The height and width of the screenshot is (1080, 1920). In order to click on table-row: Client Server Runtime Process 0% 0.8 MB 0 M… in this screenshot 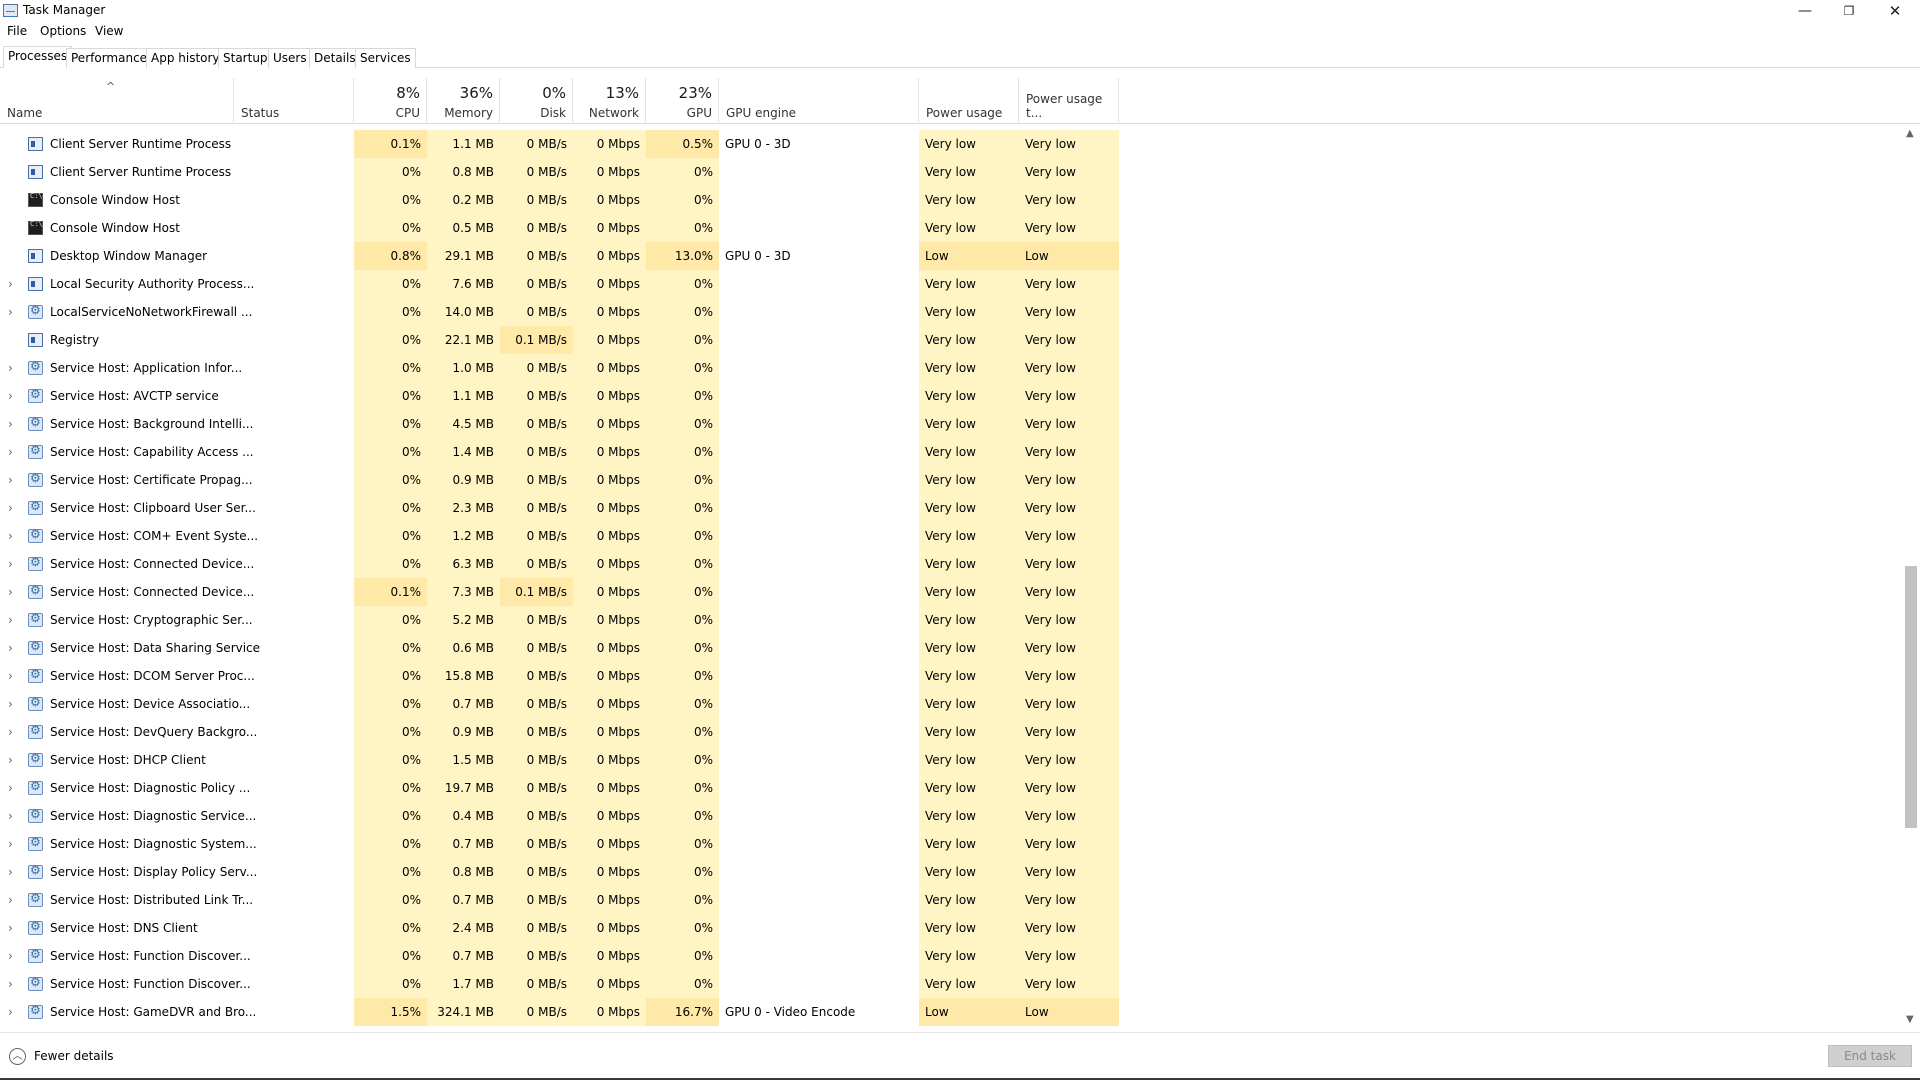, I will do `click(951, 172)`.